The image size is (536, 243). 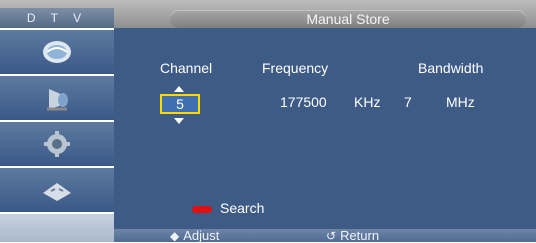 I want to click on sidebar-footer, so click(x=57, y=228).